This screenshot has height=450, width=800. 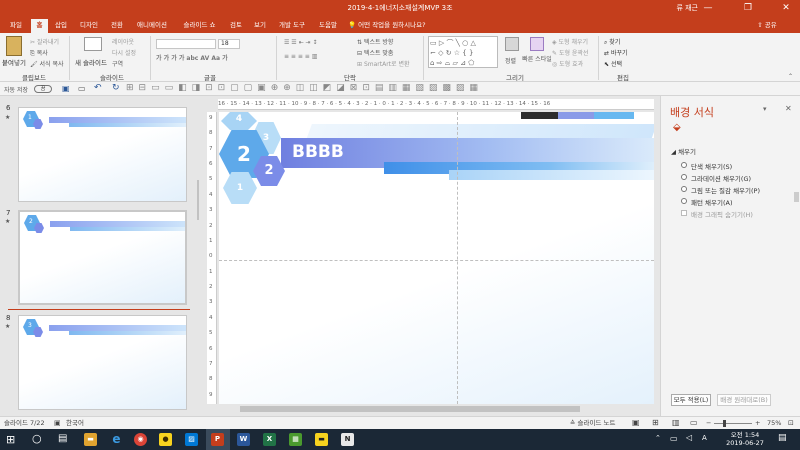 I want to click on tab-home: 홈, so click(x=39, y=26).